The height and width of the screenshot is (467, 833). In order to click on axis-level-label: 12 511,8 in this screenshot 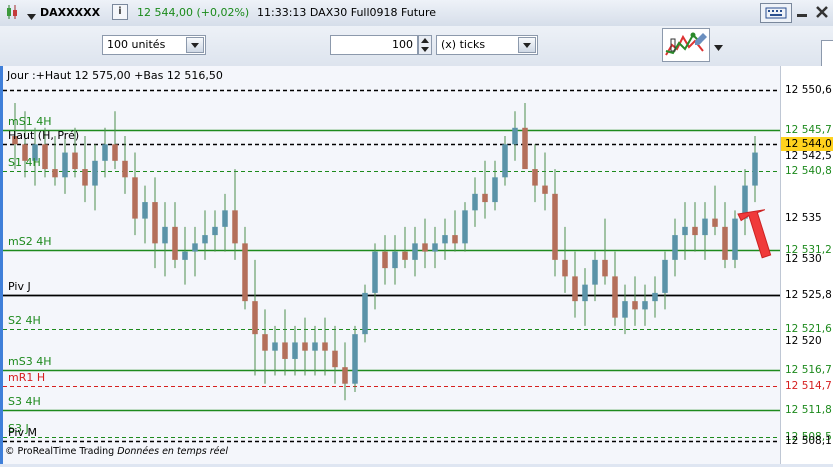, I will do `click(808, 410)`.